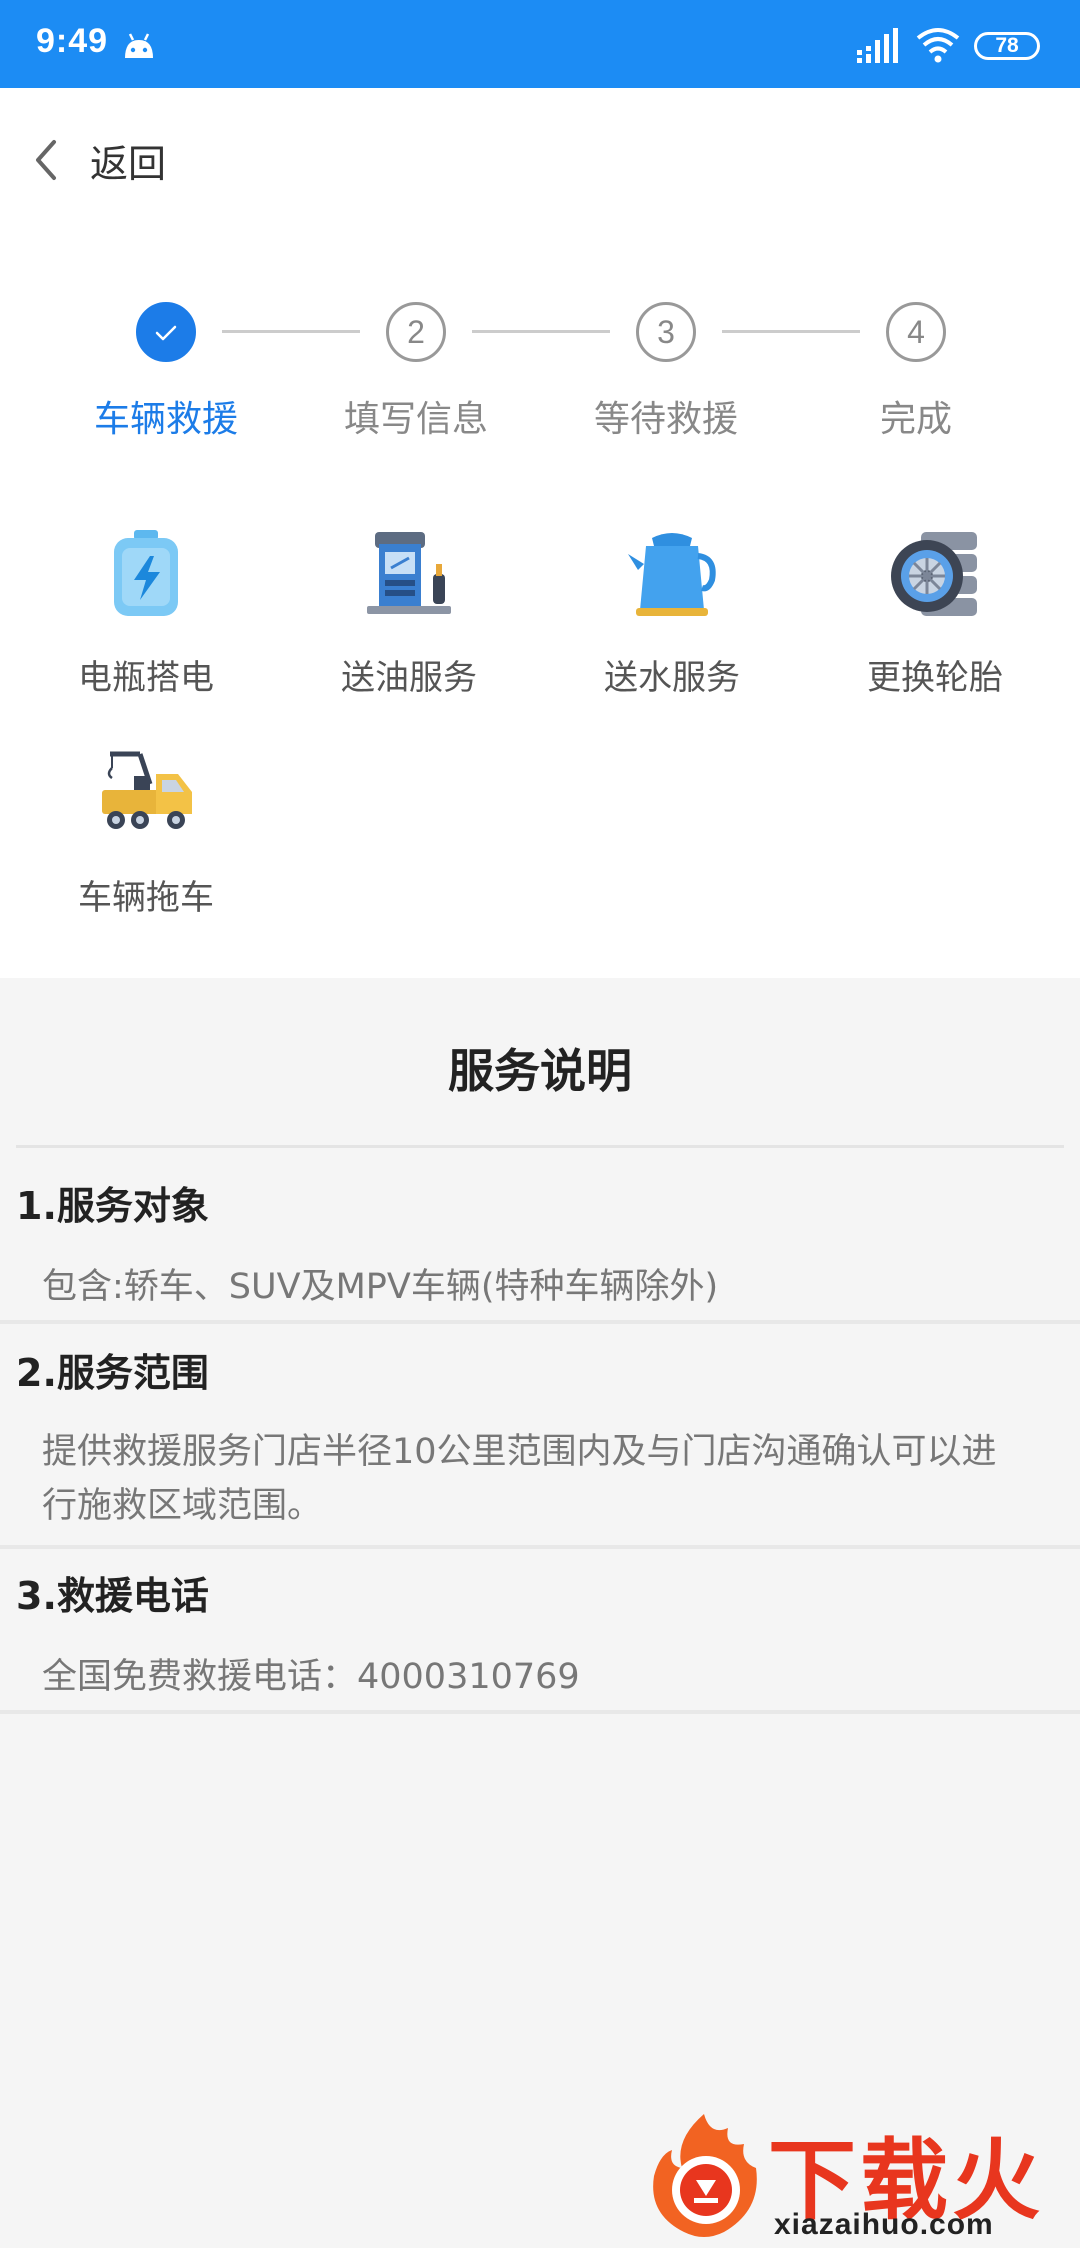  Describe the element at coordinates (311, 1677) in the screenshot. I see `section-3-body: 全国免费救援电话：4000310769` at that location.